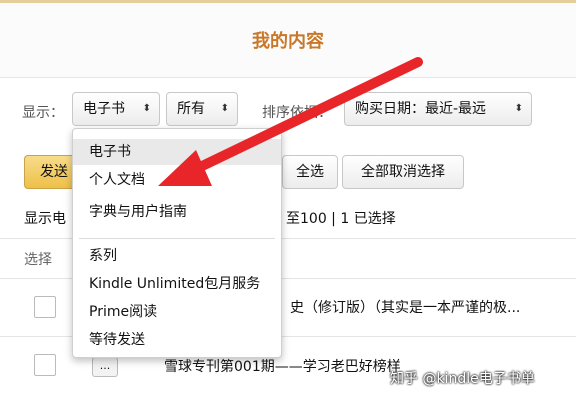 This screenshot has width=576, height=400. I want to click on scope-select: 所有 ⬍, so click(202, 109).